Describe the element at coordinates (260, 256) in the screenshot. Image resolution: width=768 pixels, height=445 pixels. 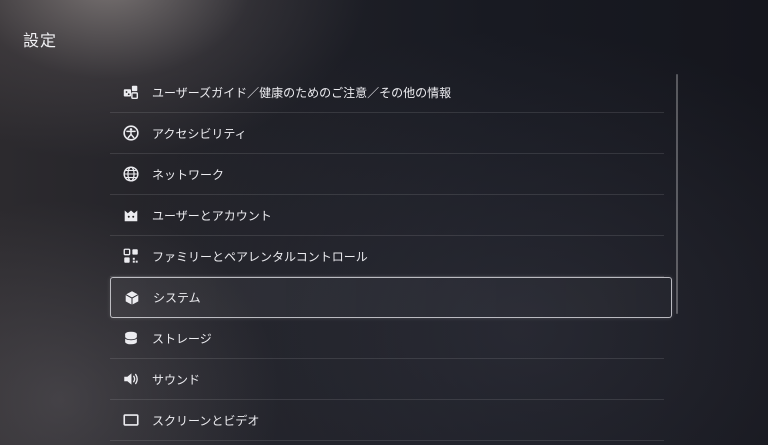
I see `menu-item-label: ファミリーとペアレンタルコントロール` at that location.